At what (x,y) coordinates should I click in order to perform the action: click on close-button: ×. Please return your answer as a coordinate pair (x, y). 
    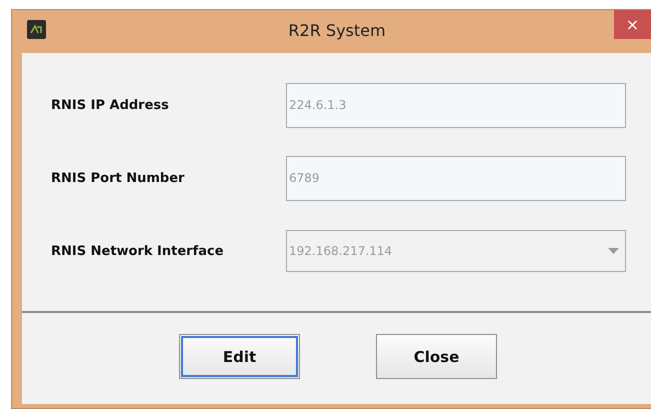
    Looking at the image, I should click on (632, 24).